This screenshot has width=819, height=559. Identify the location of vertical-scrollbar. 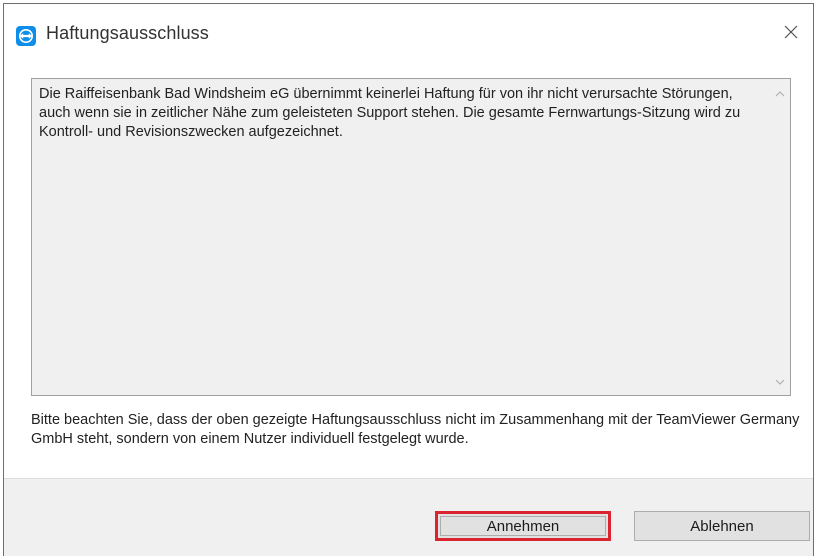
(780, 237).